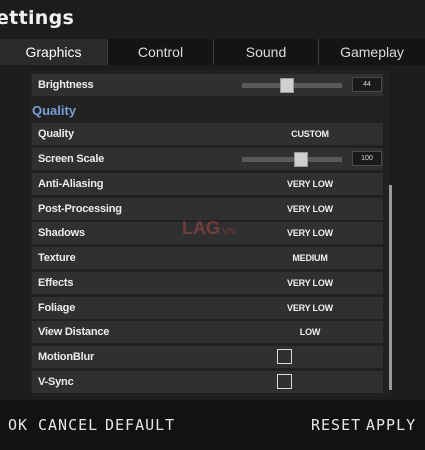 This screenshot has width=425, height=450. What do you see at coordinates (367, 158) in the screenshot?
I see `screen-scale-value: 100` at bounding box center [367, 158].